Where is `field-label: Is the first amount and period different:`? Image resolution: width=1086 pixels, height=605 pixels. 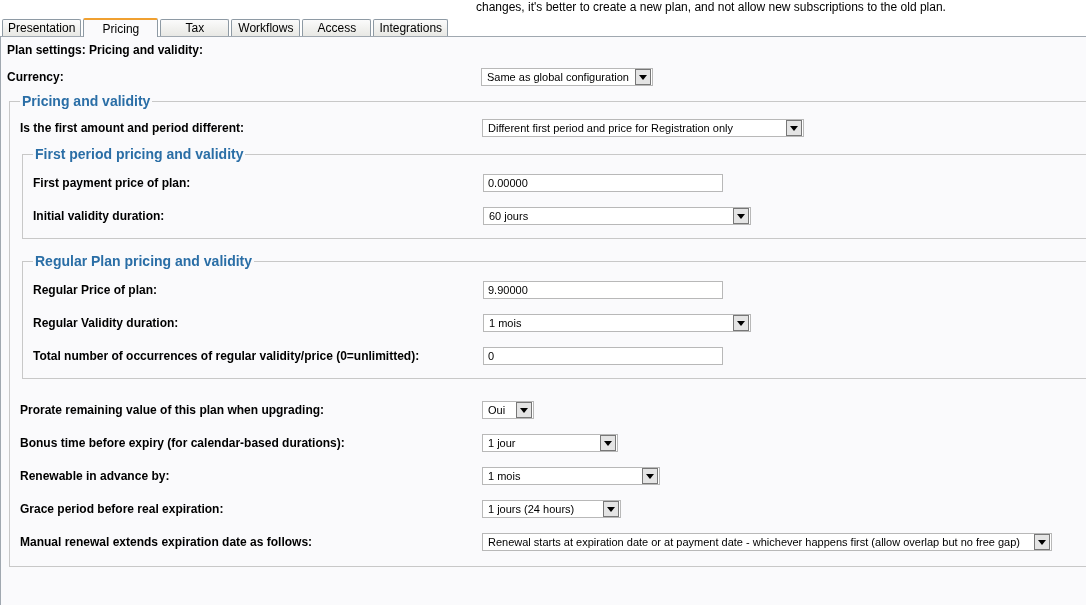 field-label: Is the first amount and period different: is located at coordinates (132, 127).